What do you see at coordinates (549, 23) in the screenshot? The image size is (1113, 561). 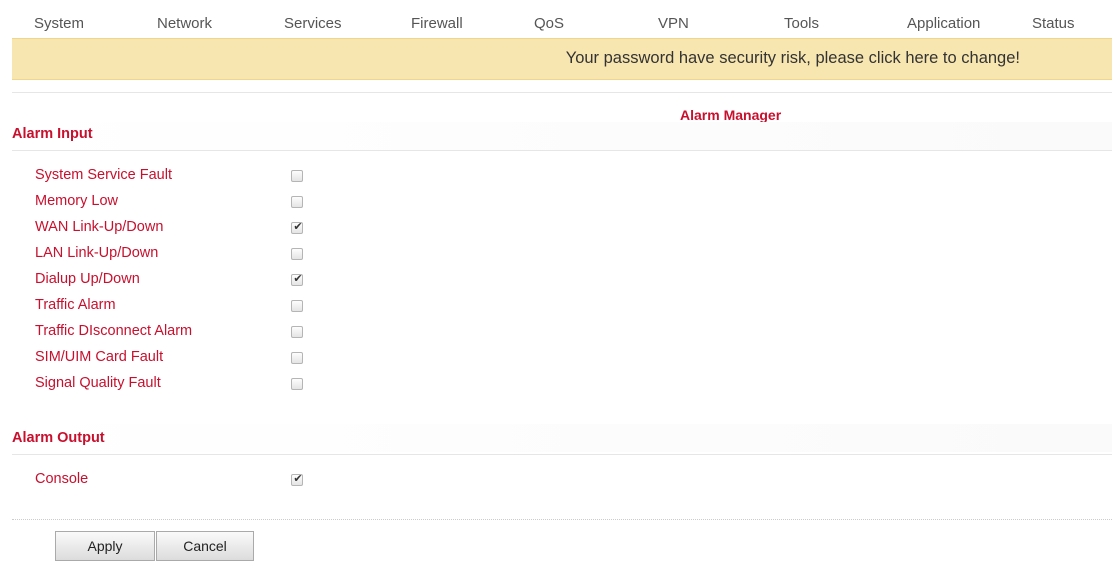 I see `nav-item-qos: QoS` at bounding box center [549, 23].